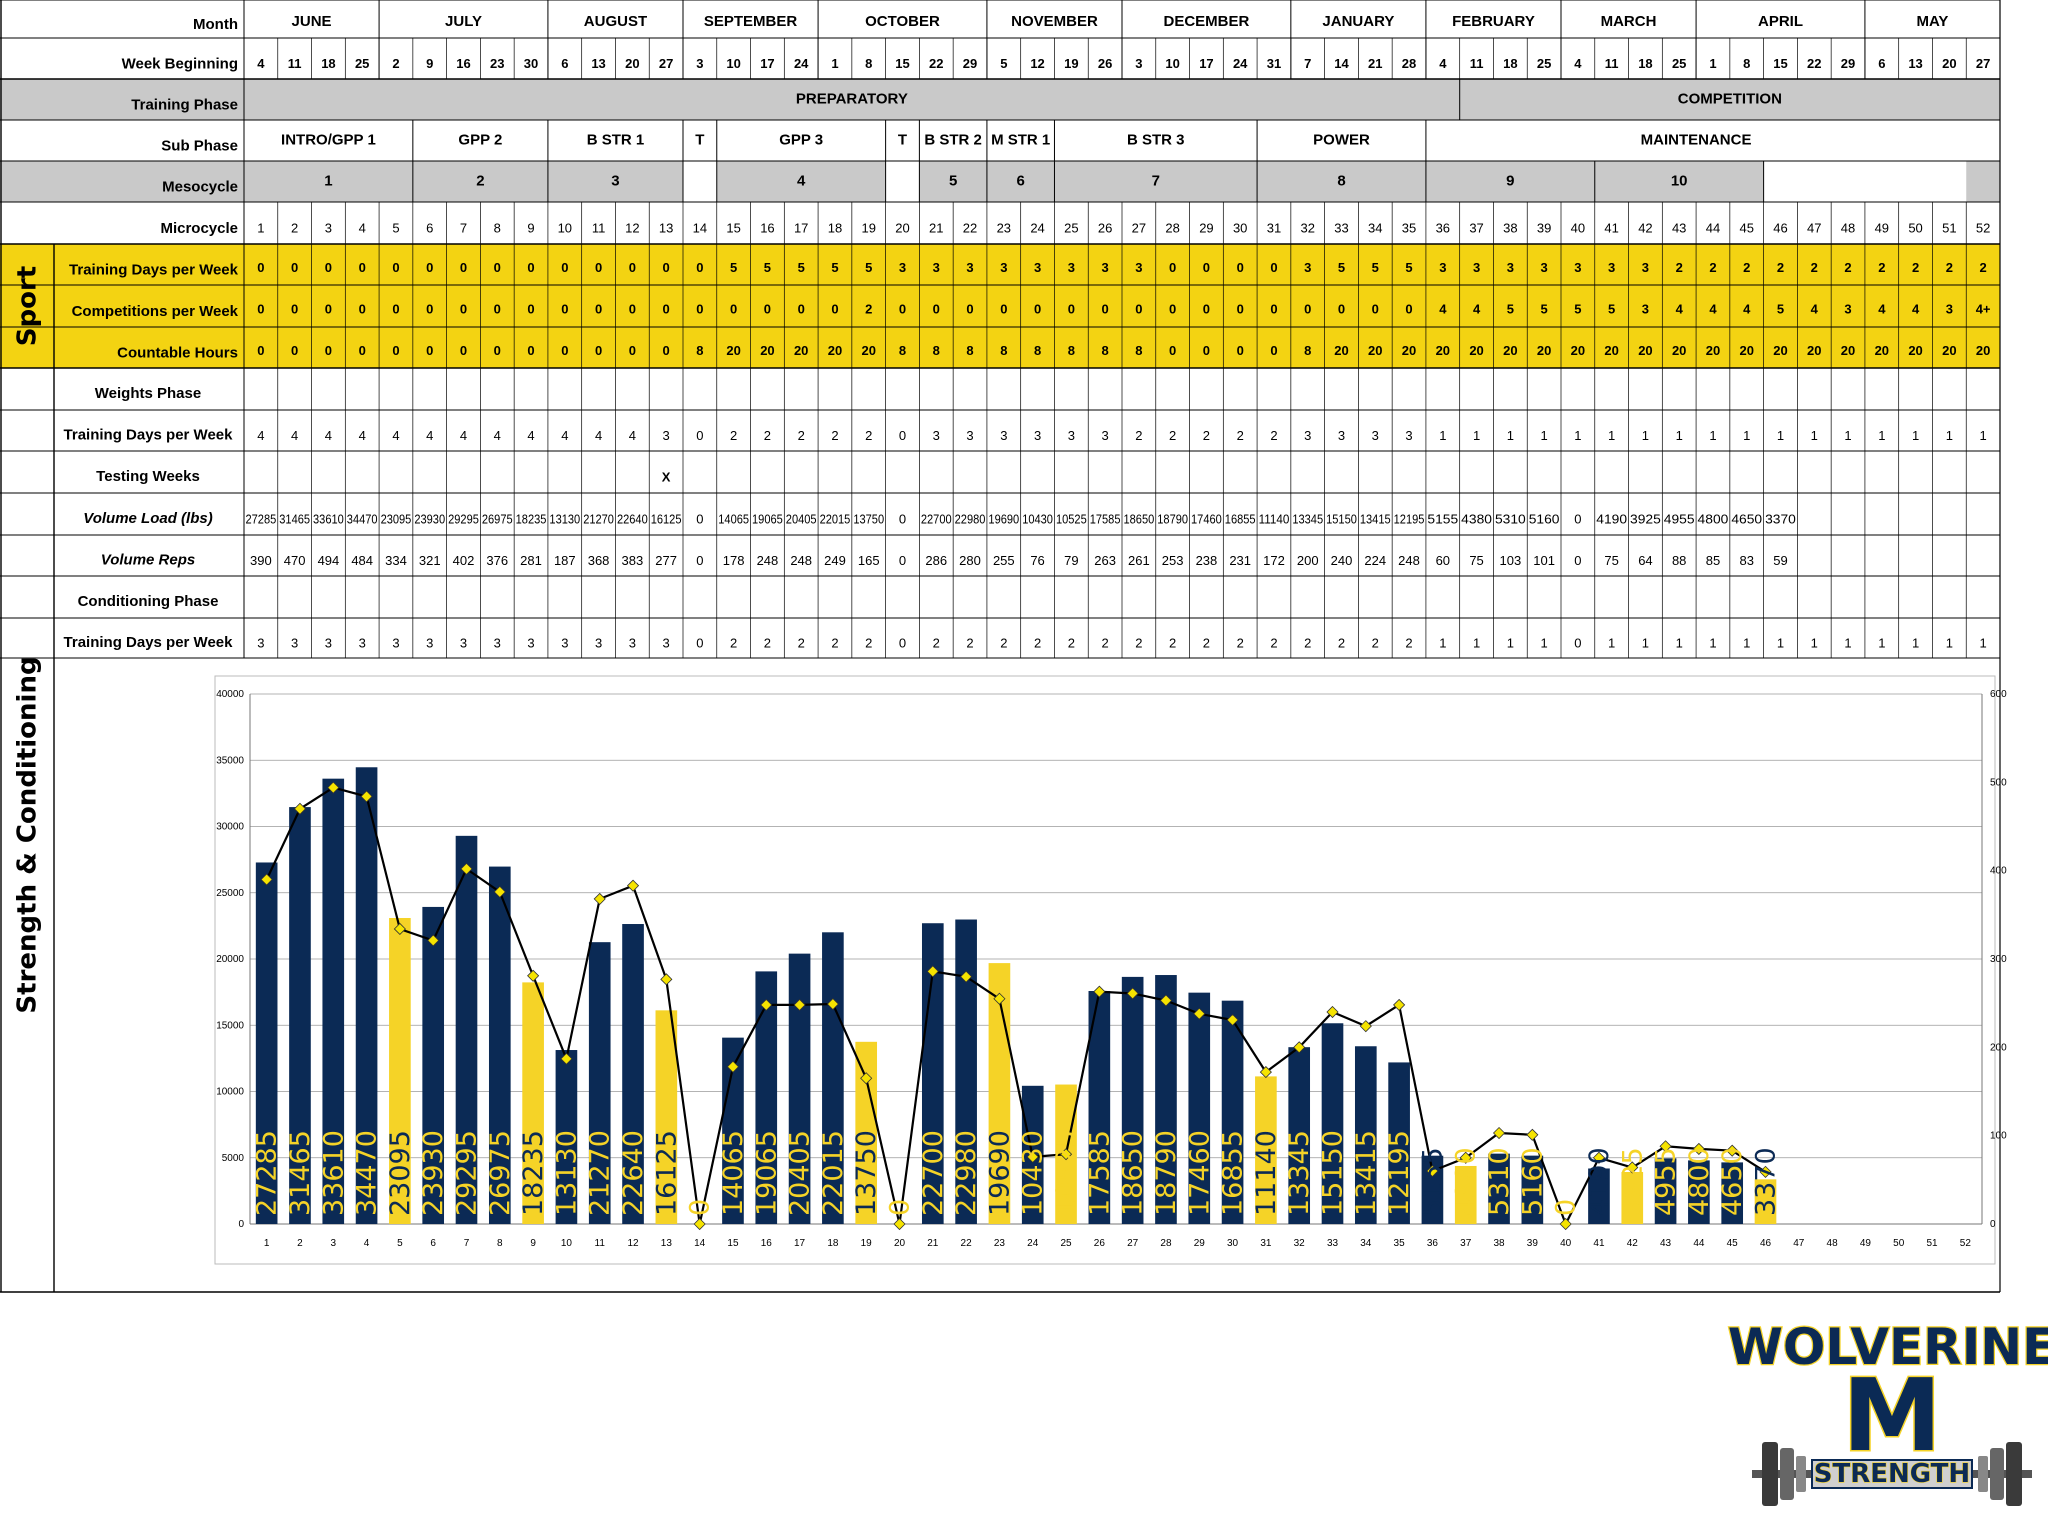 The image size is (2048, 1536). Describe the element at coordinates (497, 560) in the screenshot. I see `volume-reps-value: 376` at that location.